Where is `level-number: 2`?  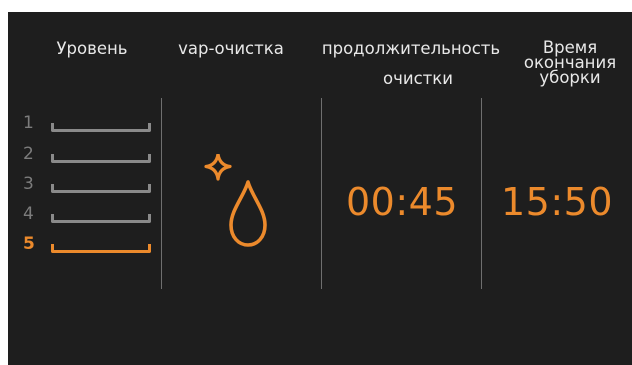 level-number: 2 is located at coordinates (28, 154).